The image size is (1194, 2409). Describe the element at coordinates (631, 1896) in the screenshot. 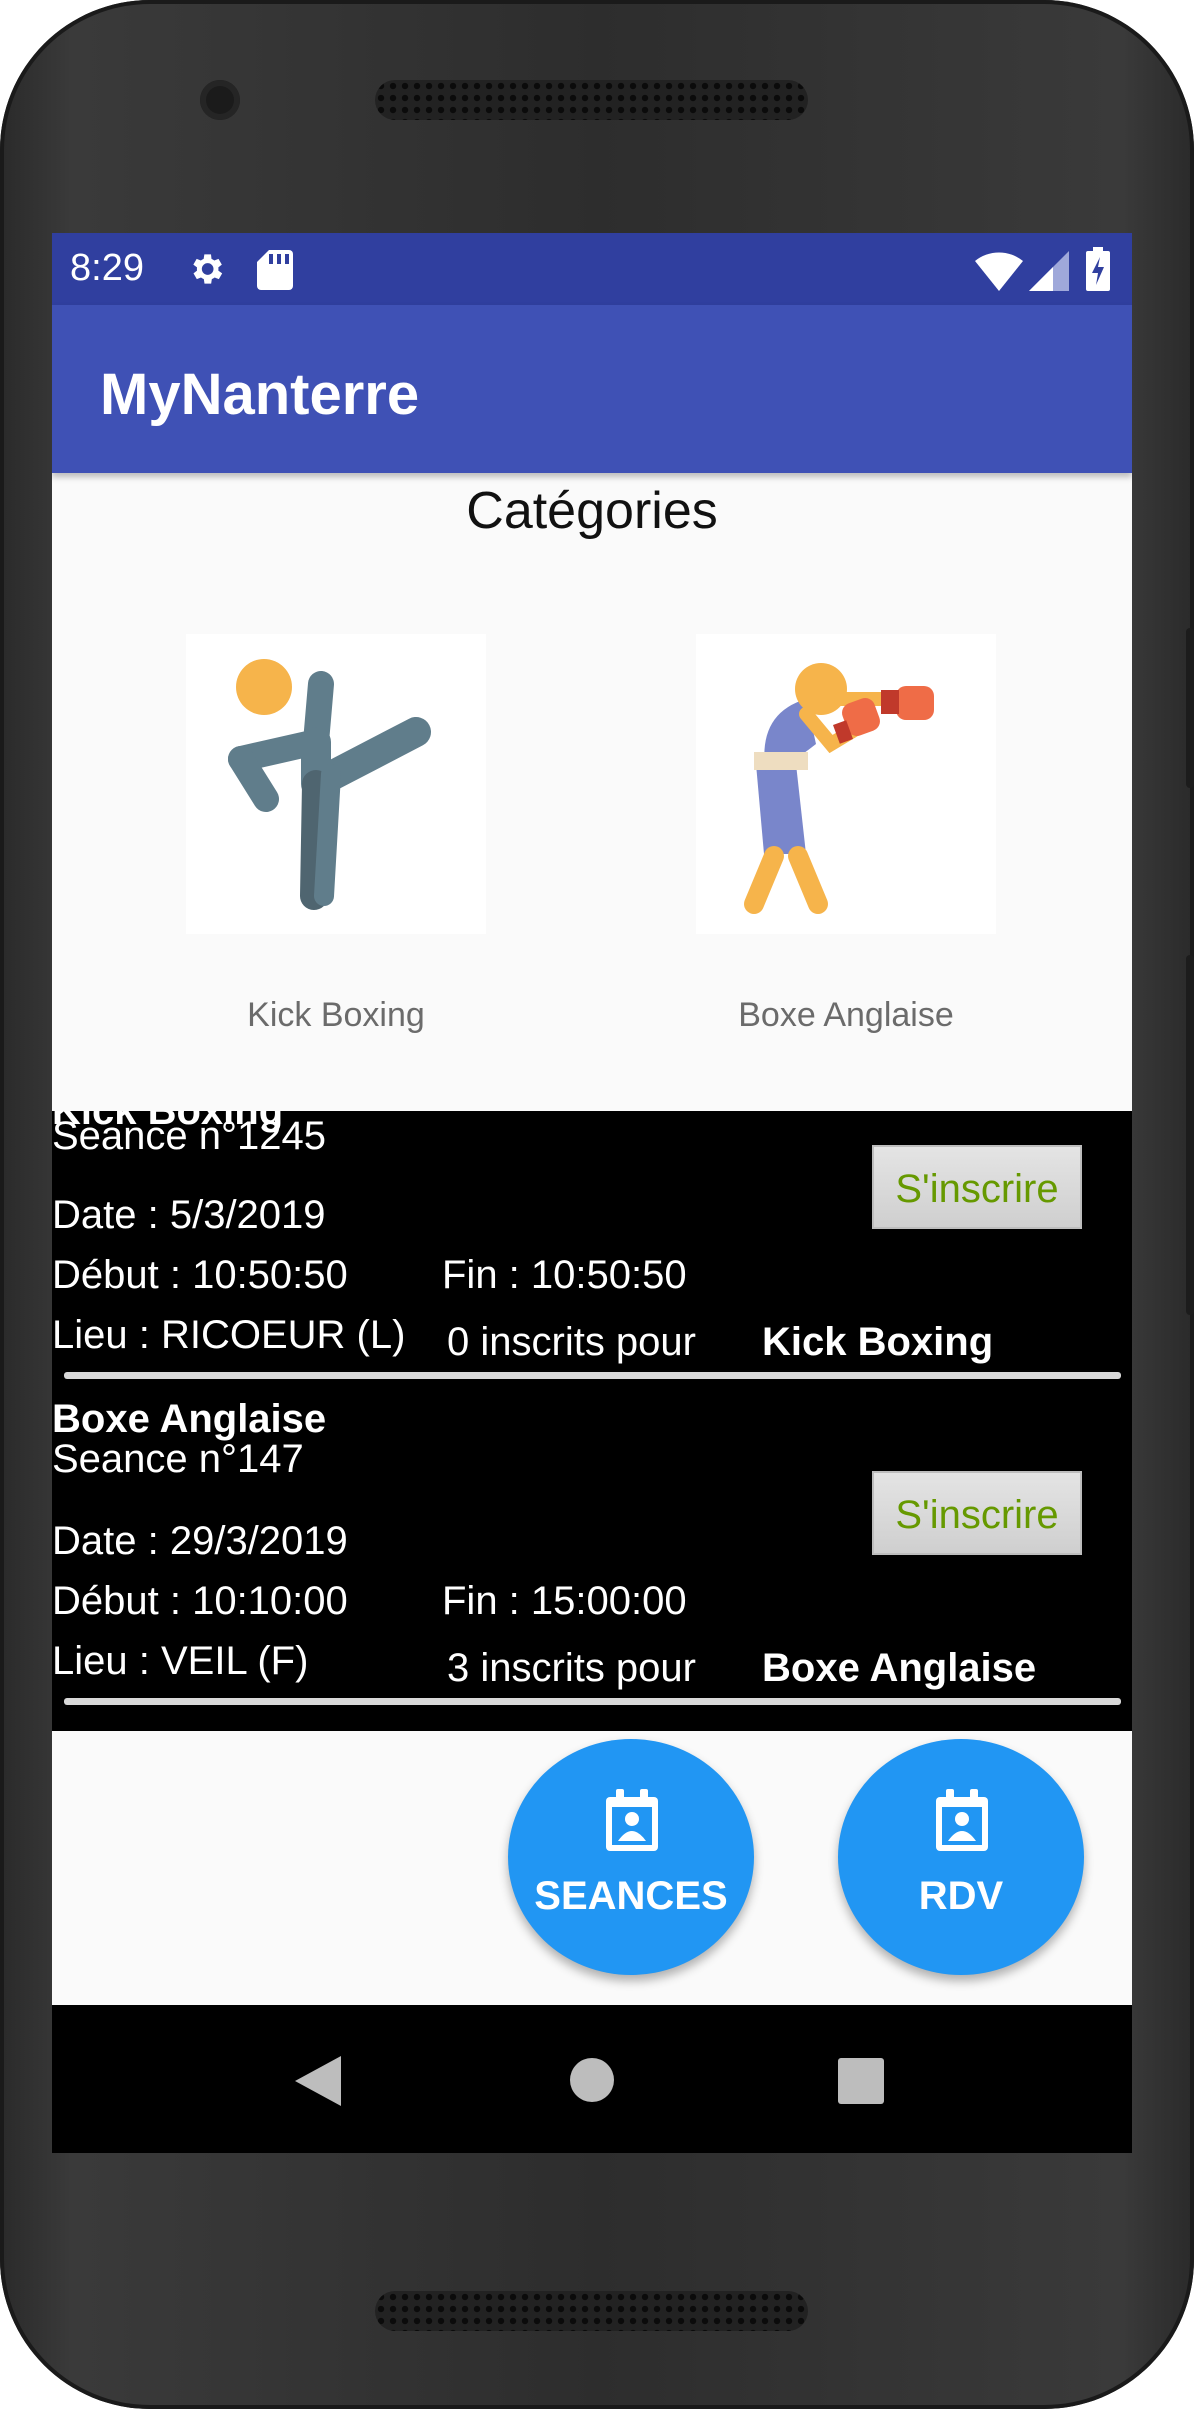

I see `seances-label: SEANCES` at that location.